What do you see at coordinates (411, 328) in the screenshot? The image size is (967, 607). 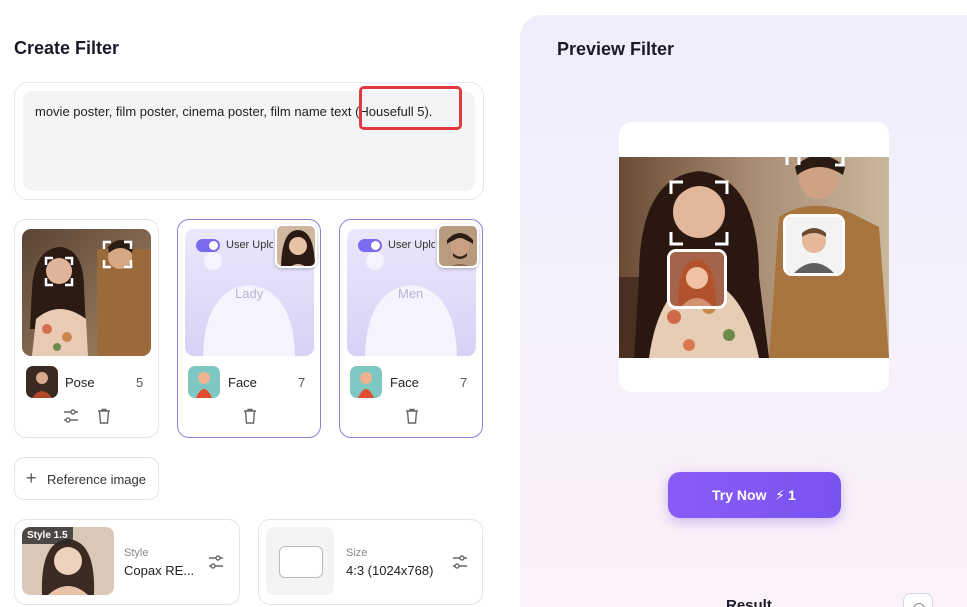 I see `face-card-men: User Uplo Men Face 7` at bounding box center [411, 328].